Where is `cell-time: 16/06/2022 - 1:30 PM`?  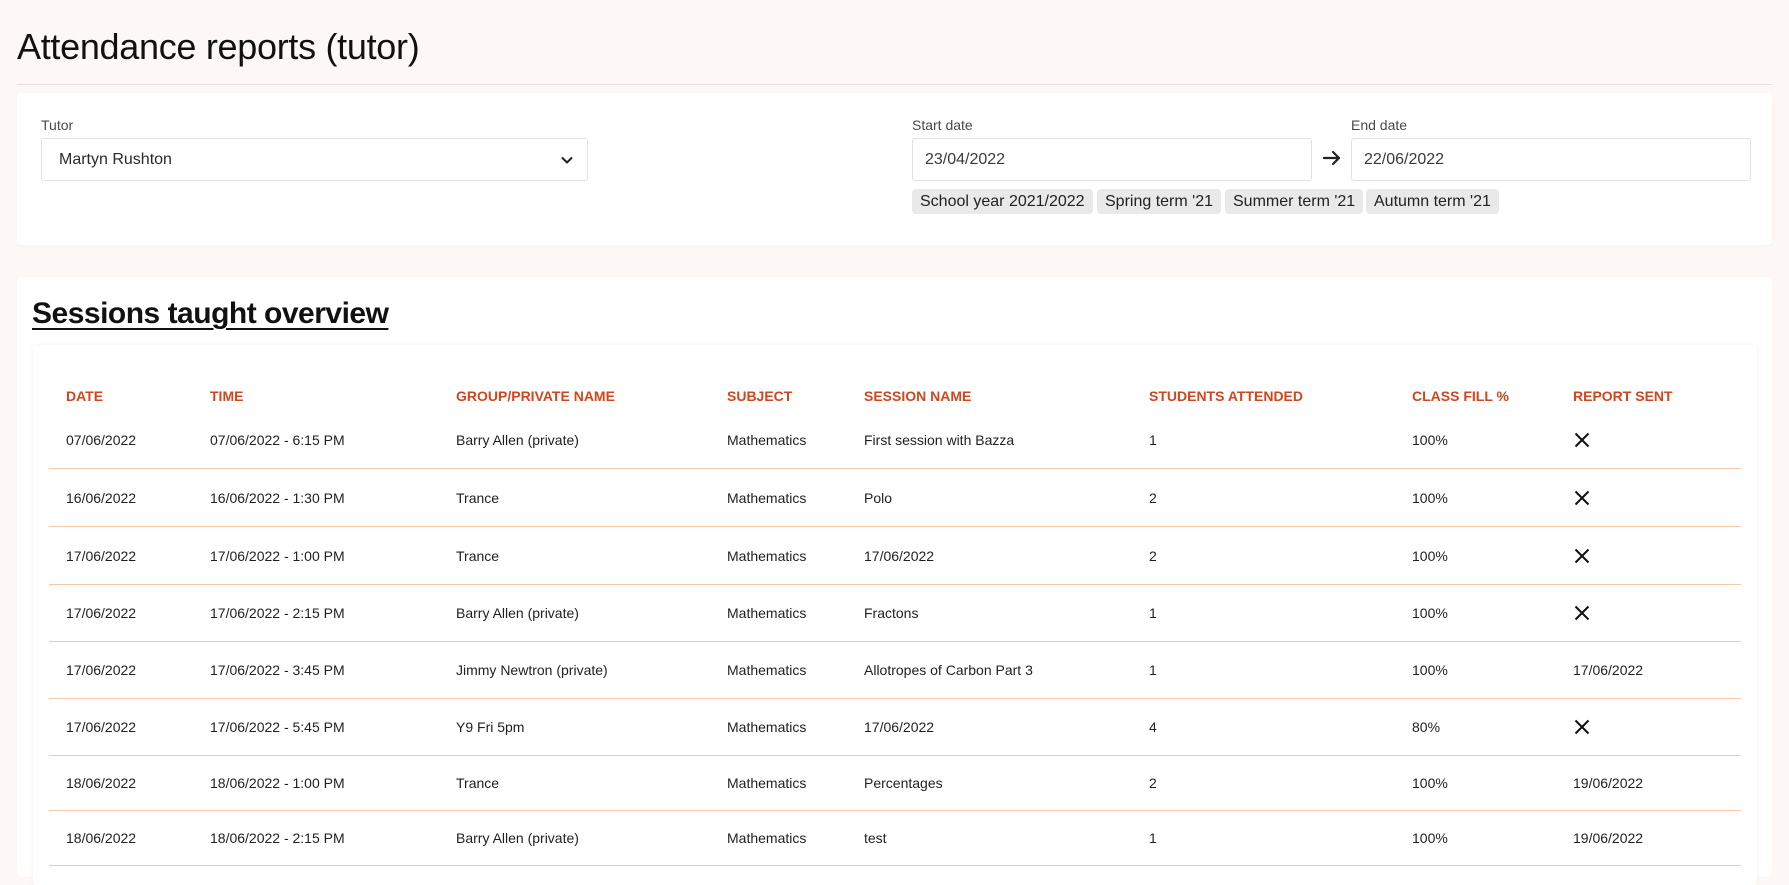 cell-time: 16/06/2022 - 1:30 PM is located at coordinates (277, 497).